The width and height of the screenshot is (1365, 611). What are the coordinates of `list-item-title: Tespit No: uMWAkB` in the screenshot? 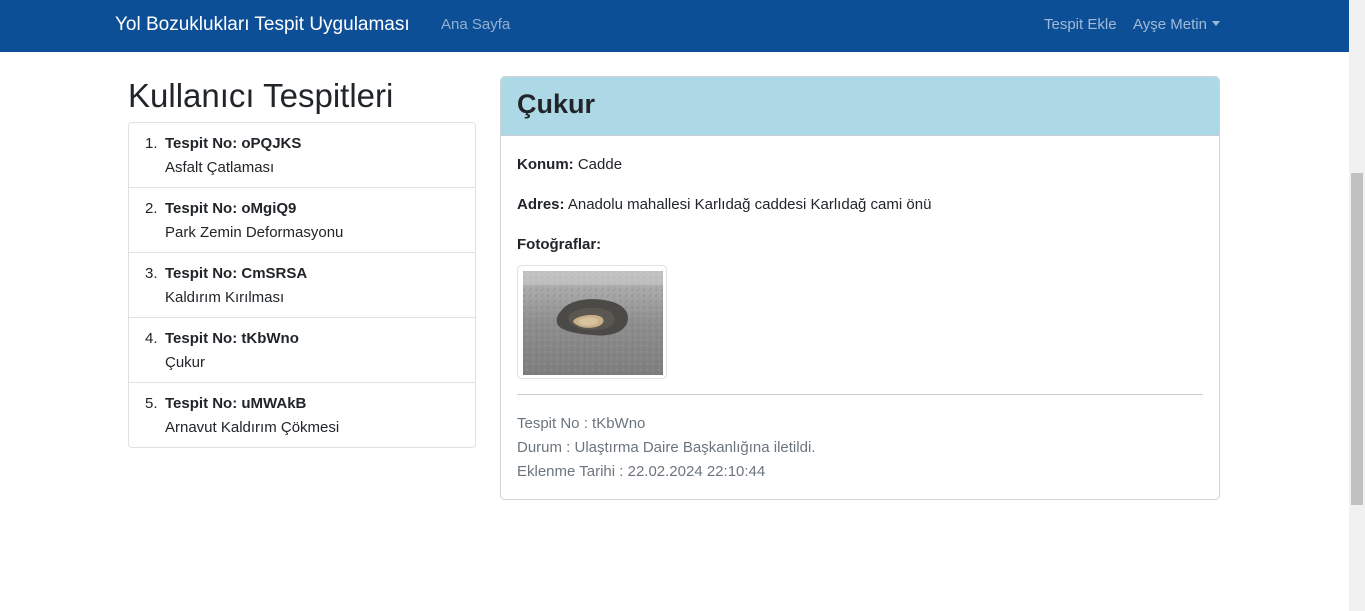 It's located at (236, 403).